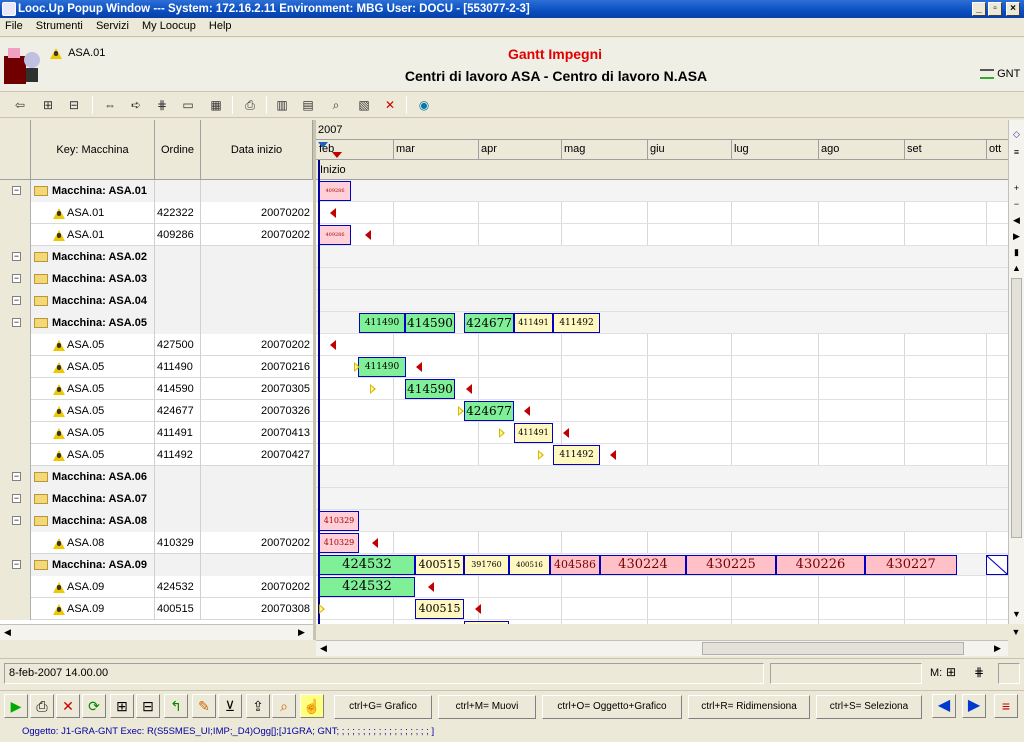 Image resolution: width=1024 pixels, height=742 pixels. I want to click on next-icon: ▶, so click(974, 706).